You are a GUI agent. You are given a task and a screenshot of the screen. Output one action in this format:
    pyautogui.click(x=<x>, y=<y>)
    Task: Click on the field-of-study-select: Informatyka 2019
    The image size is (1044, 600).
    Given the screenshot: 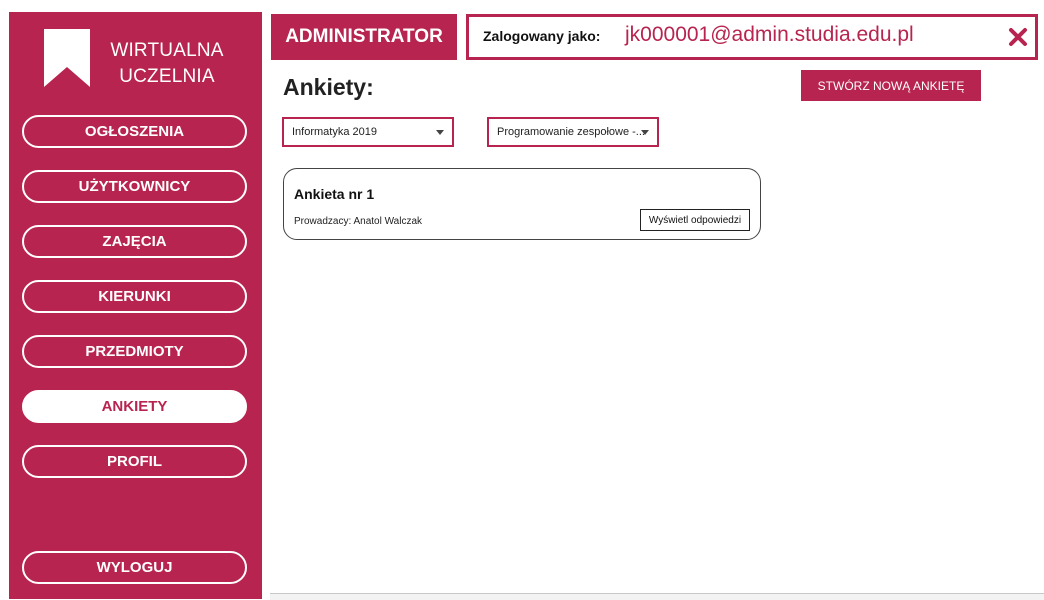 What is the action you would take?
    pyautogui.click(x=368, y=132)
    